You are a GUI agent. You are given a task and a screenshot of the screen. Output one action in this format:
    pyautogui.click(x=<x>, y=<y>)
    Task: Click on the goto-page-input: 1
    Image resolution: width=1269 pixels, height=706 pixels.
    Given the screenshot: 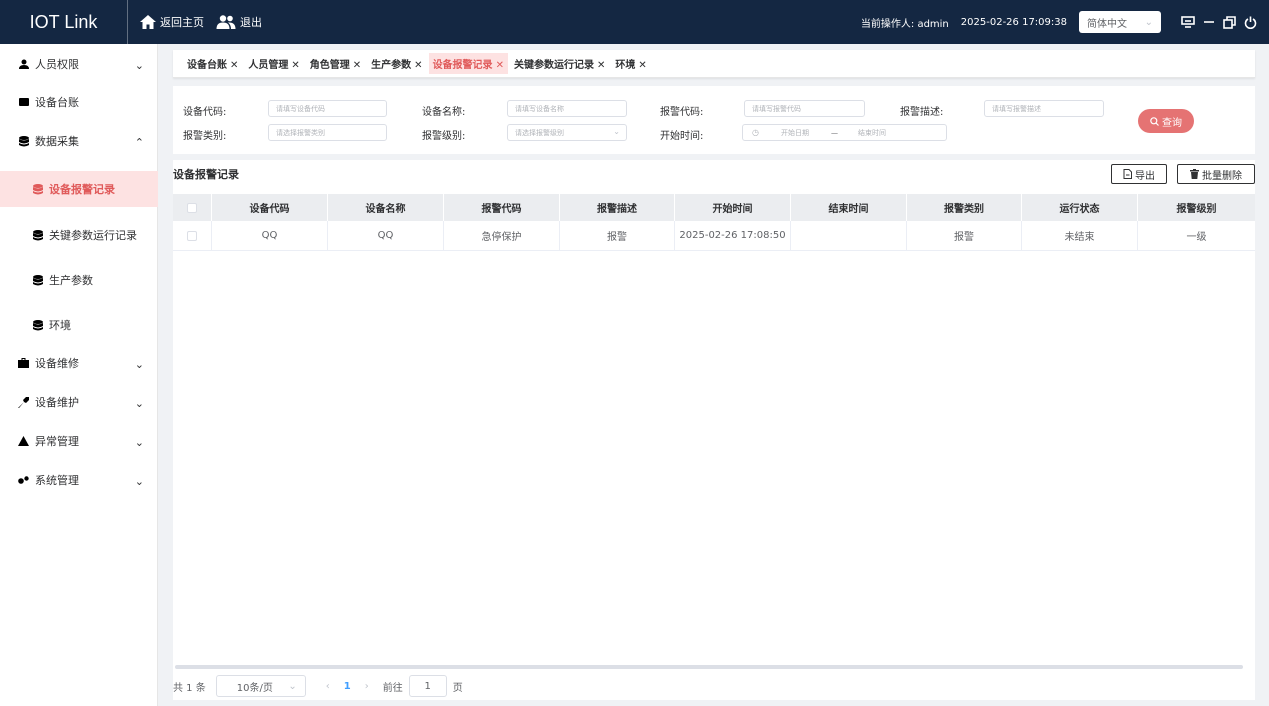 What is the action you would take?
    pyautogui.click(x=427, y=686)
    